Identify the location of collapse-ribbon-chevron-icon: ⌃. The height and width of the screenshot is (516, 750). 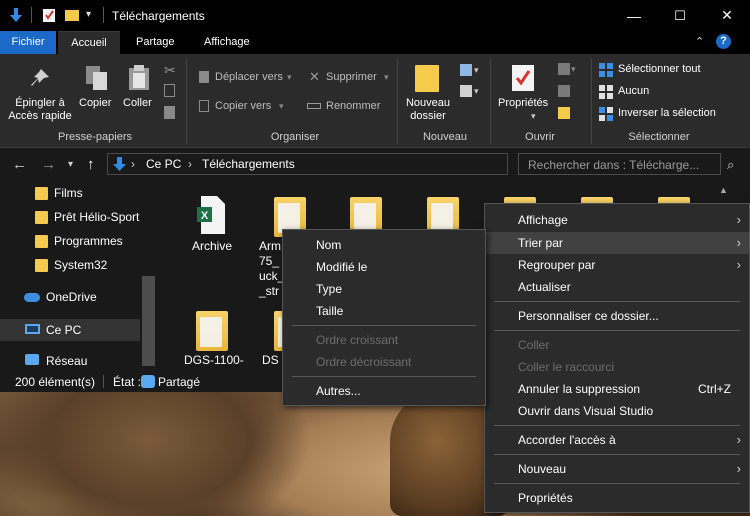
(699, 41).